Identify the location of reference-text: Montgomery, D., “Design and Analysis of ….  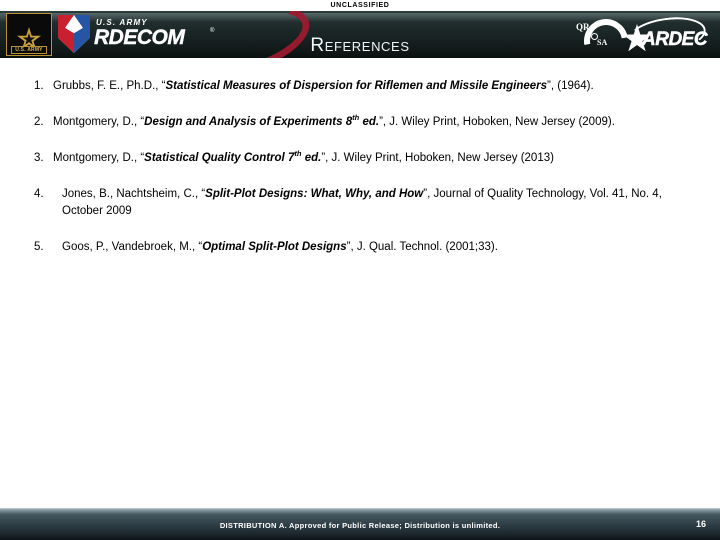
(371, 122).